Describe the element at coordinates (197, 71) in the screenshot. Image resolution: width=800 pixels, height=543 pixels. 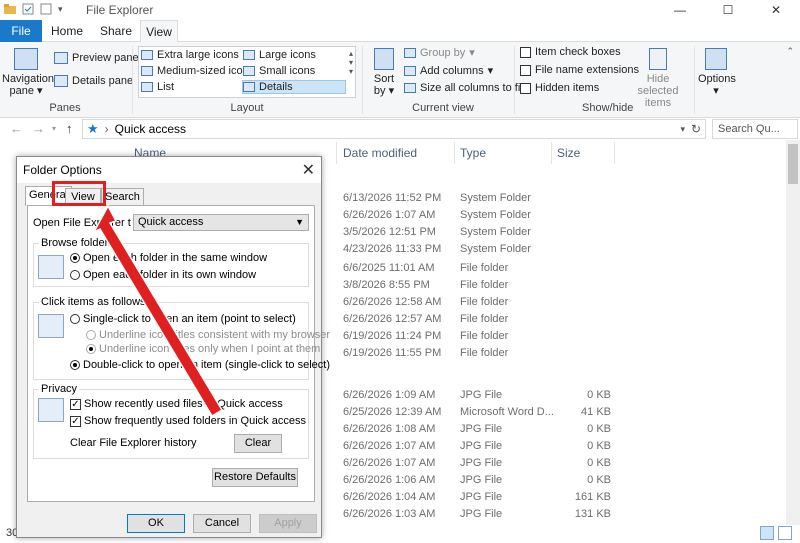
I see `layout-medium-icons: Medium-sized icons` at that location.